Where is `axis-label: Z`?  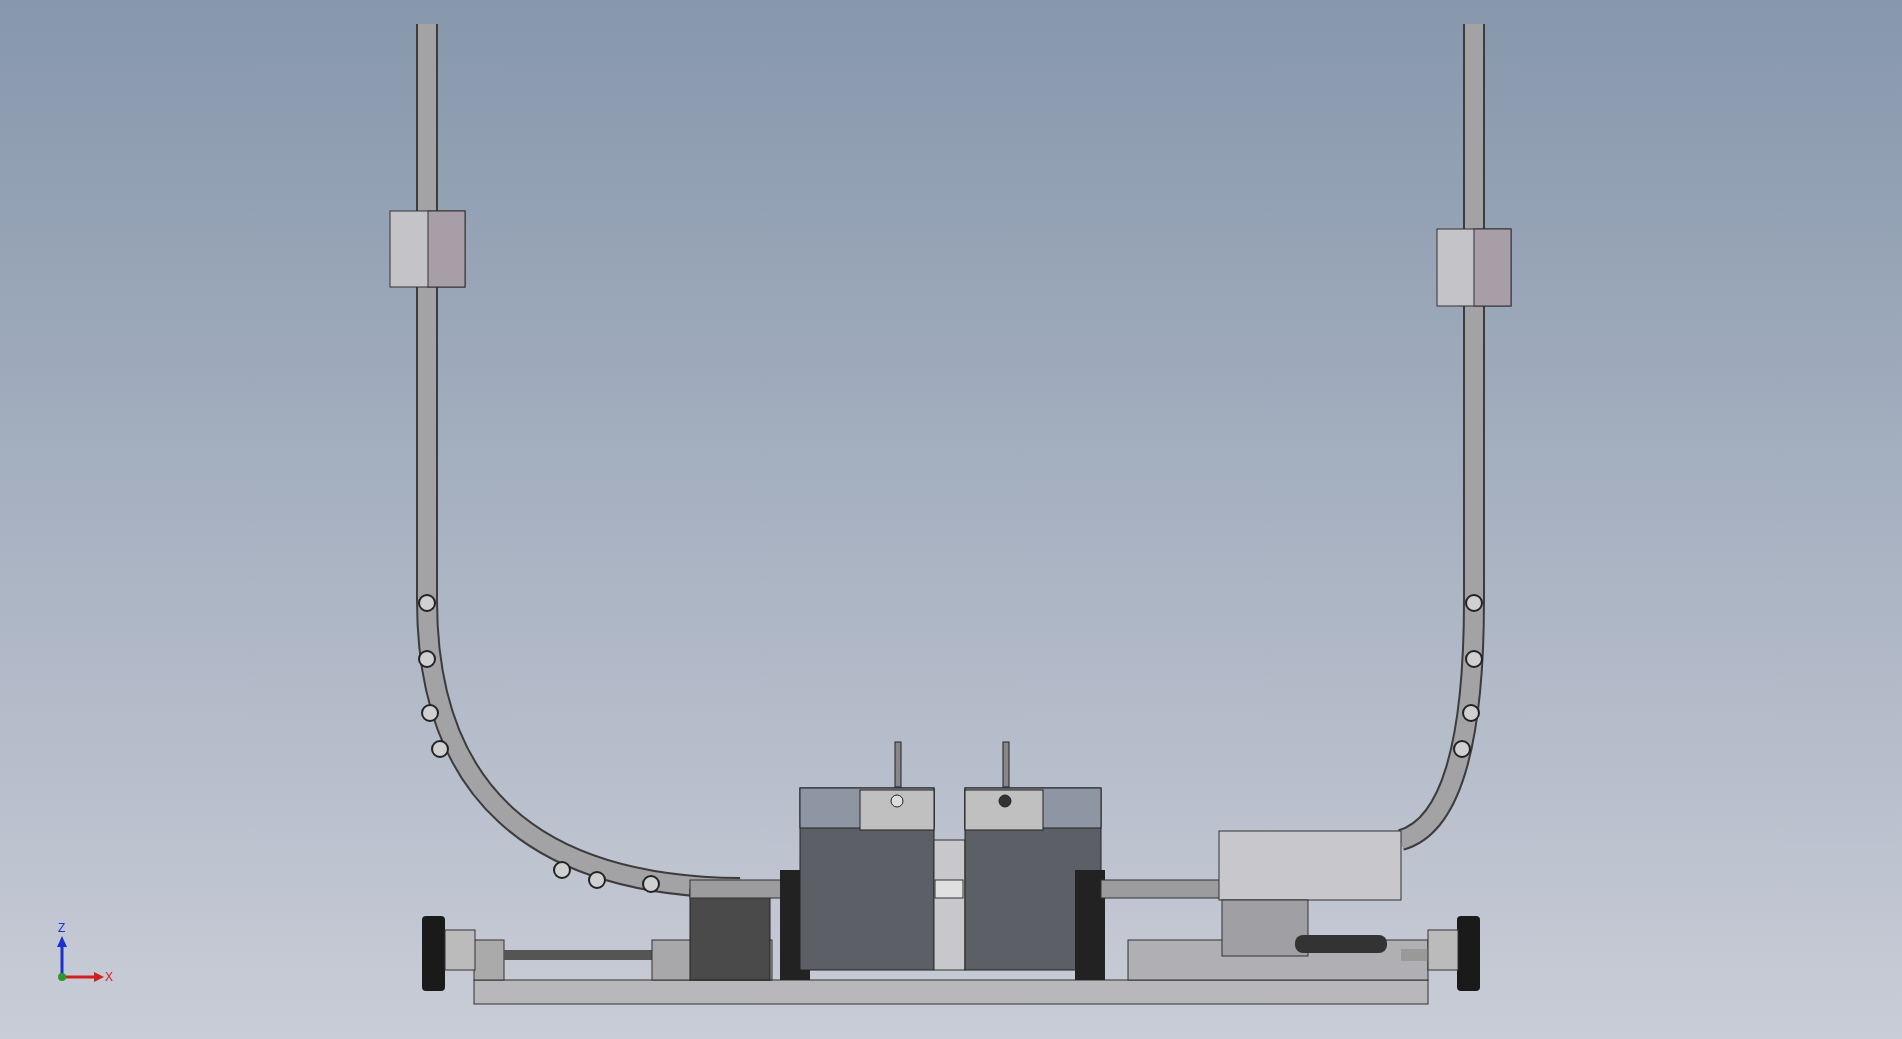 axis-label: Z is located at coordinates (62, 928).